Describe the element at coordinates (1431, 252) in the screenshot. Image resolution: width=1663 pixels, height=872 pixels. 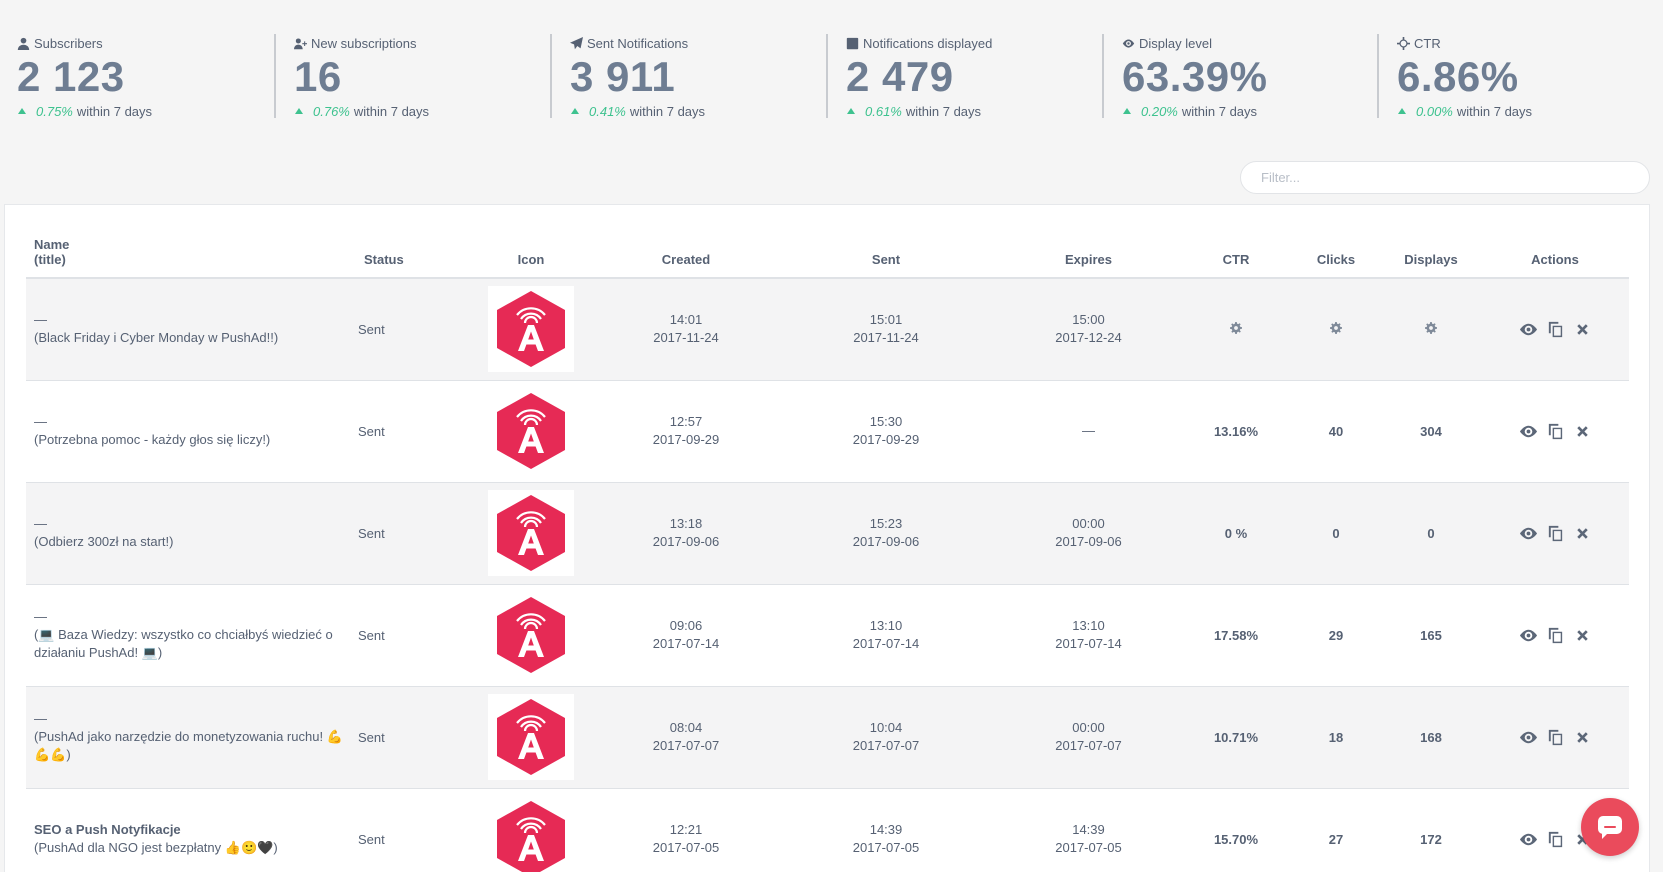
I see `column-header-displays: Displays` at that location.